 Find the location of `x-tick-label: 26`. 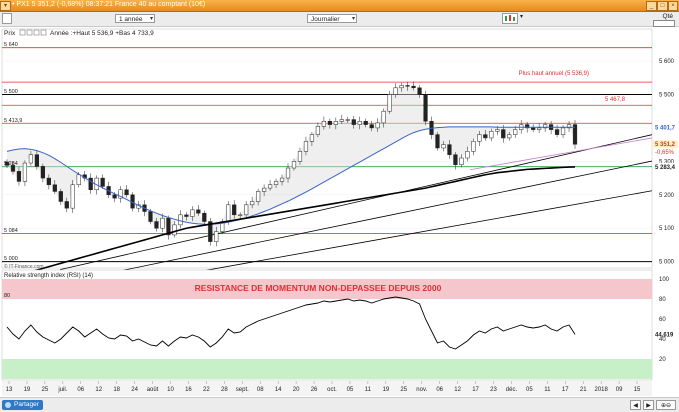

x-tick-label: 26 is located at coordinates (314, 390).